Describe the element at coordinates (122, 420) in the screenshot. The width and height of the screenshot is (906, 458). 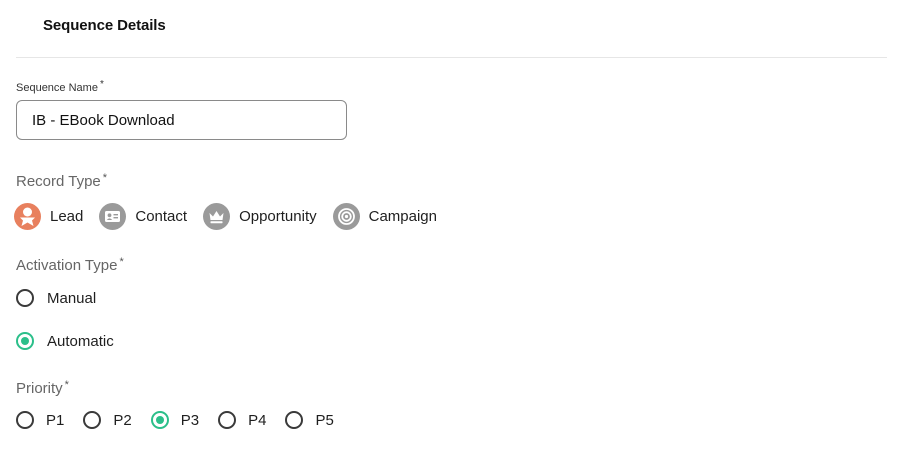
I see `p2-radio-label: P2` at that location.